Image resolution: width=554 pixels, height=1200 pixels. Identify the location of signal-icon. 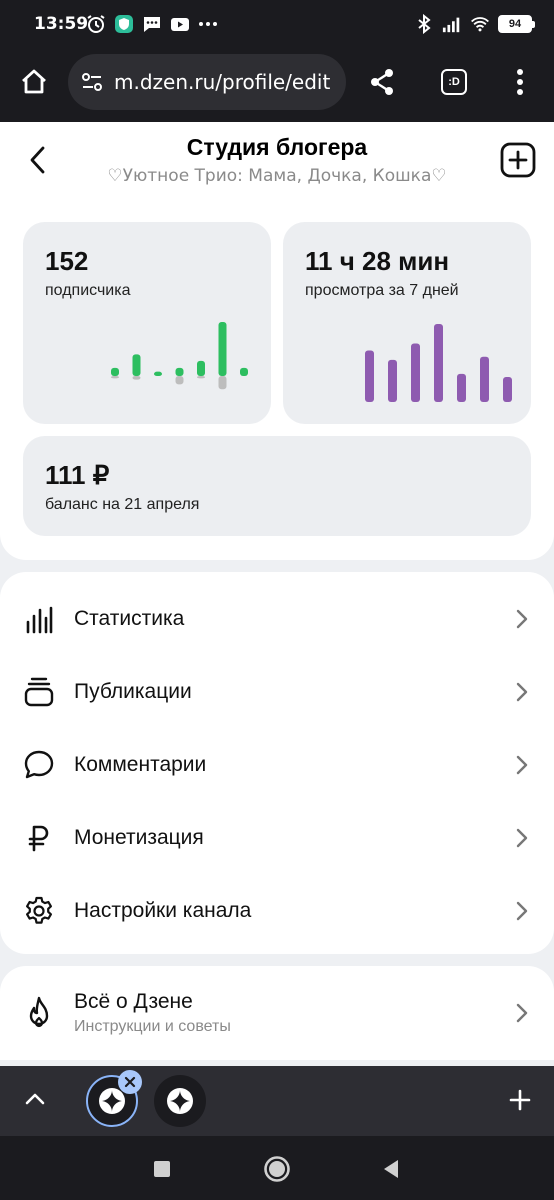
(452, 24).